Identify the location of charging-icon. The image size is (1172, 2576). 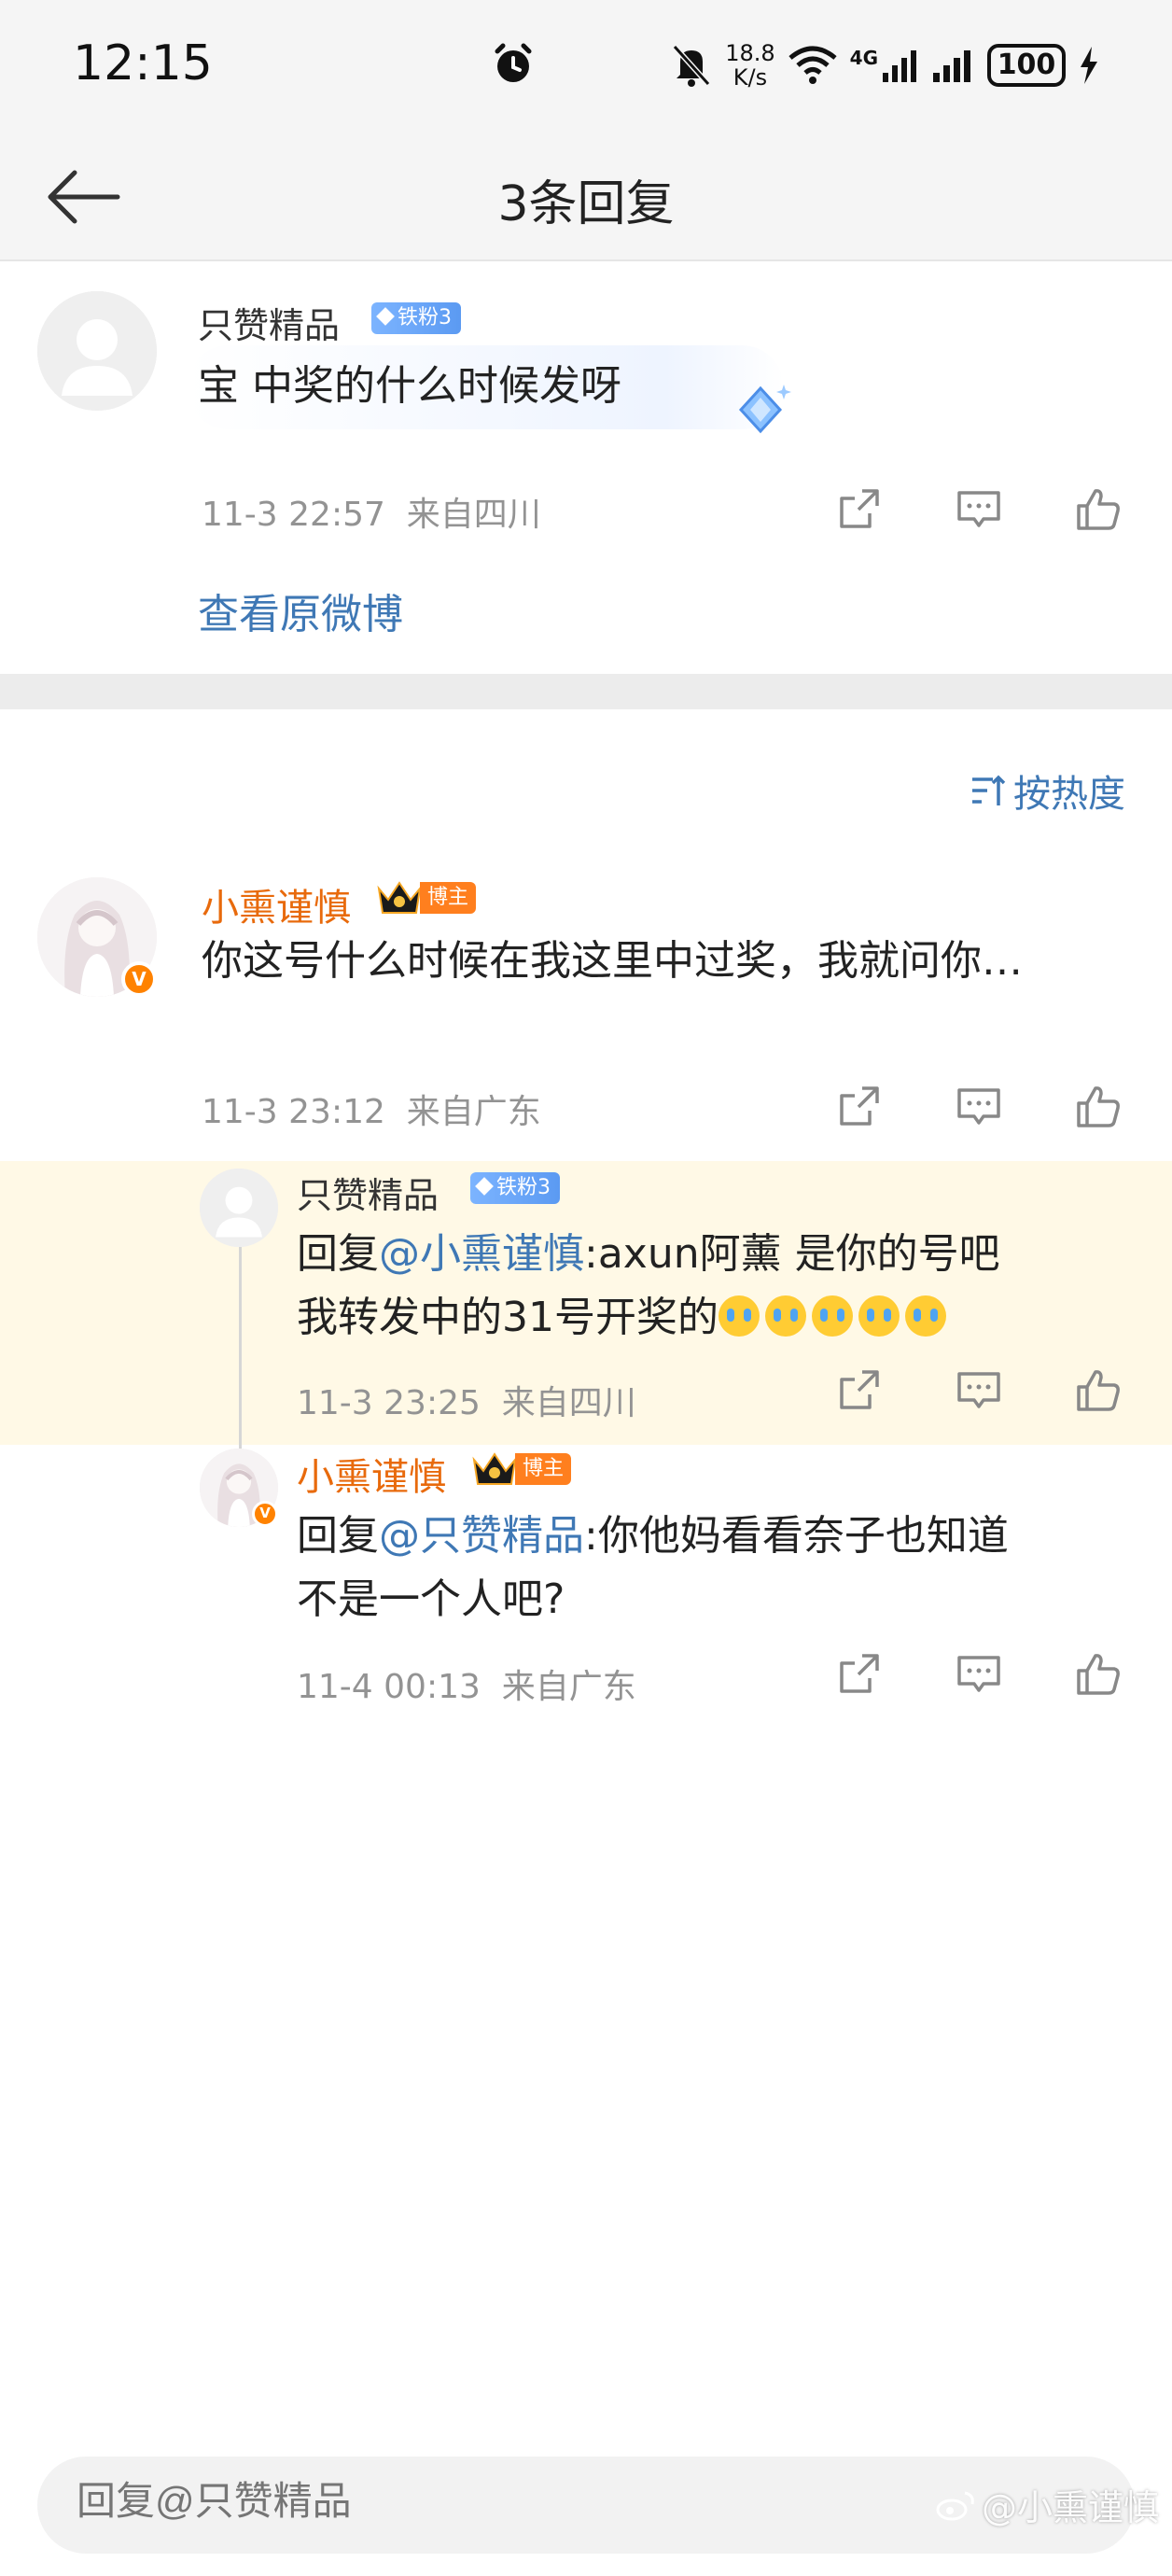
(1089, 65).